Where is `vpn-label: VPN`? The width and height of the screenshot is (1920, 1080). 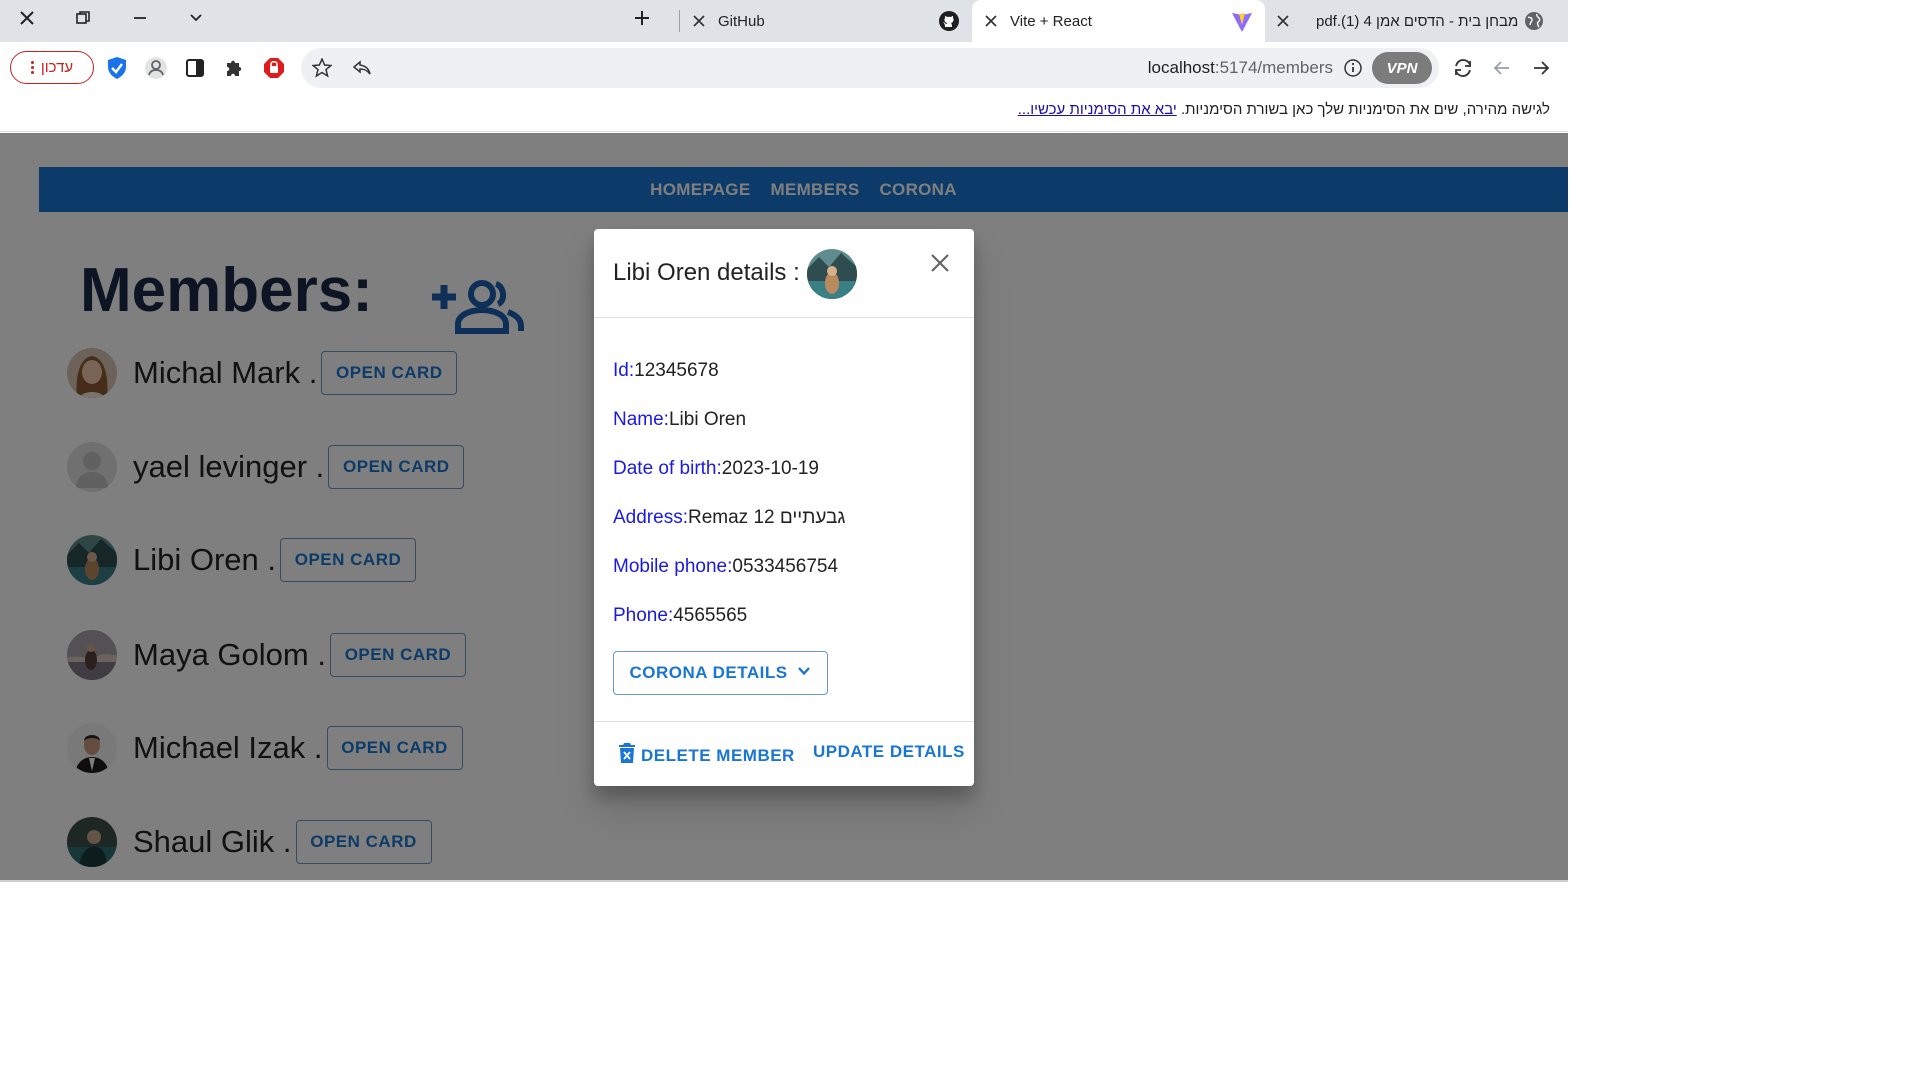 vpn-label: VPN is located at coordinates (1402, 68).